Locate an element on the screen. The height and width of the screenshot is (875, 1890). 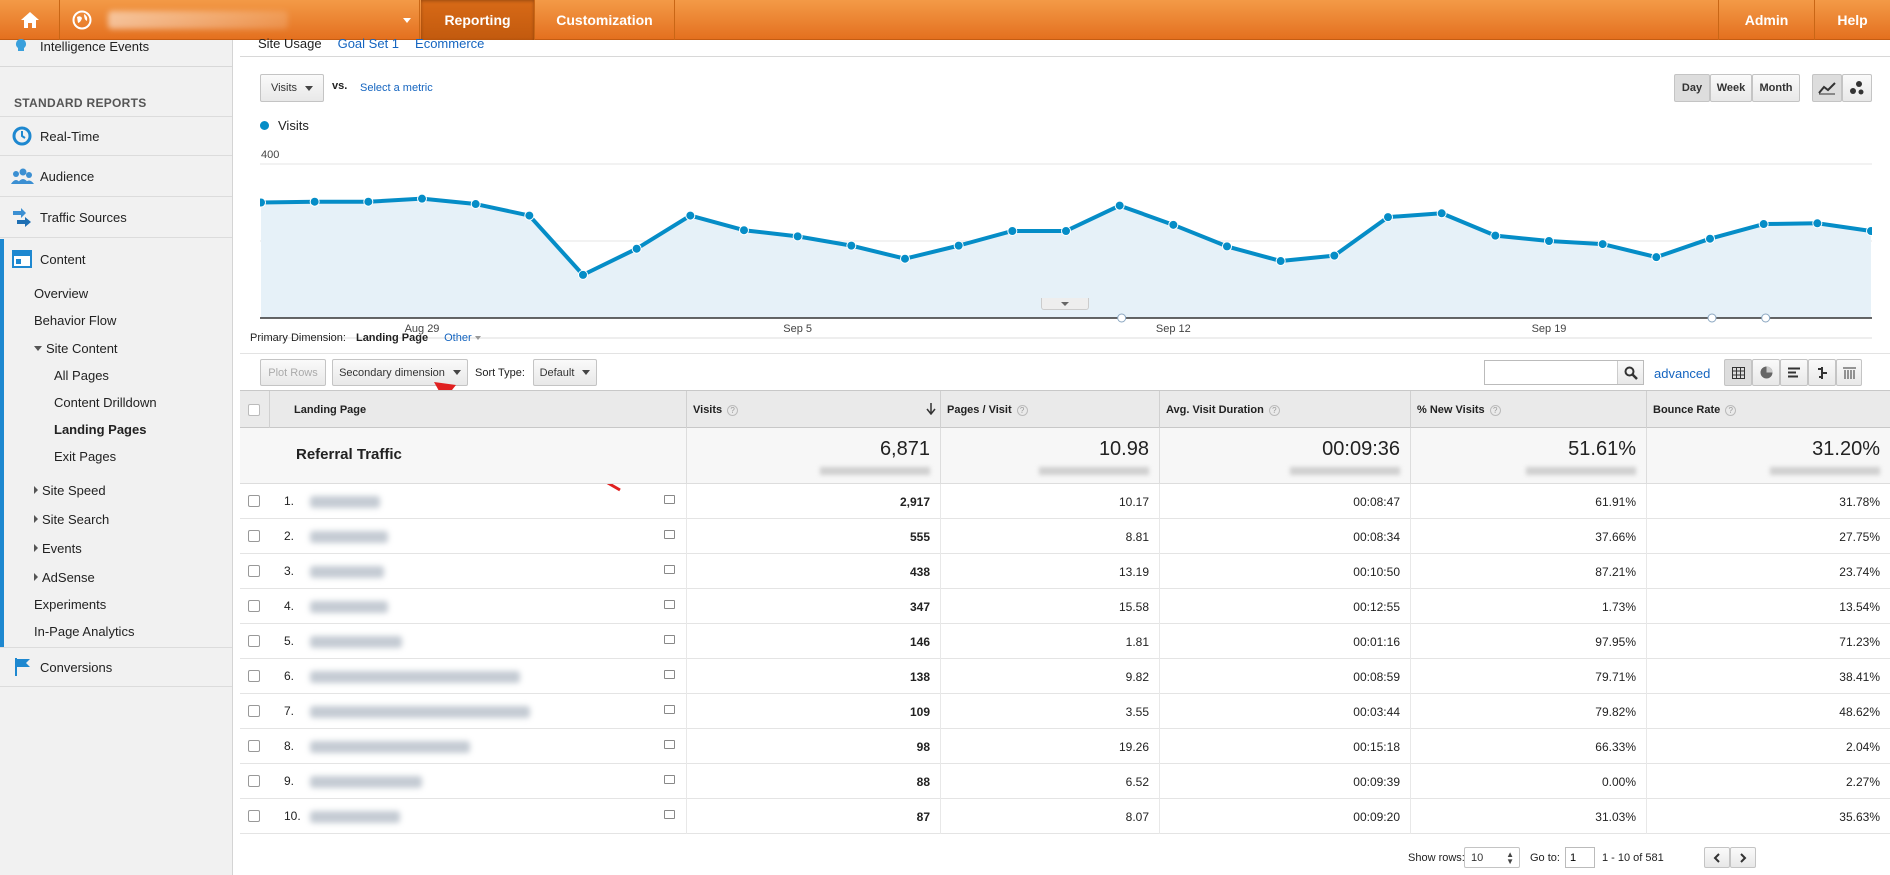
day-button: Day is located at coordinates (1692, 88).